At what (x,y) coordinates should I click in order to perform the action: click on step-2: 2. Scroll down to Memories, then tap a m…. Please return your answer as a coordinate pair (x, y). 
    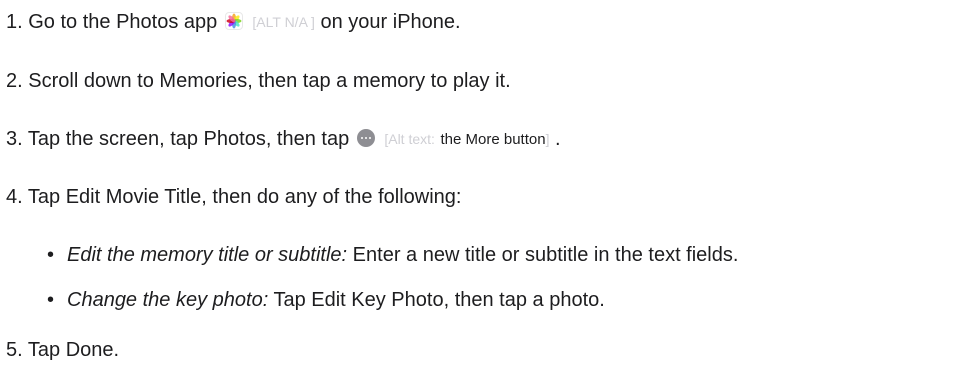
    Looking at the image, I should click on (258, 81).